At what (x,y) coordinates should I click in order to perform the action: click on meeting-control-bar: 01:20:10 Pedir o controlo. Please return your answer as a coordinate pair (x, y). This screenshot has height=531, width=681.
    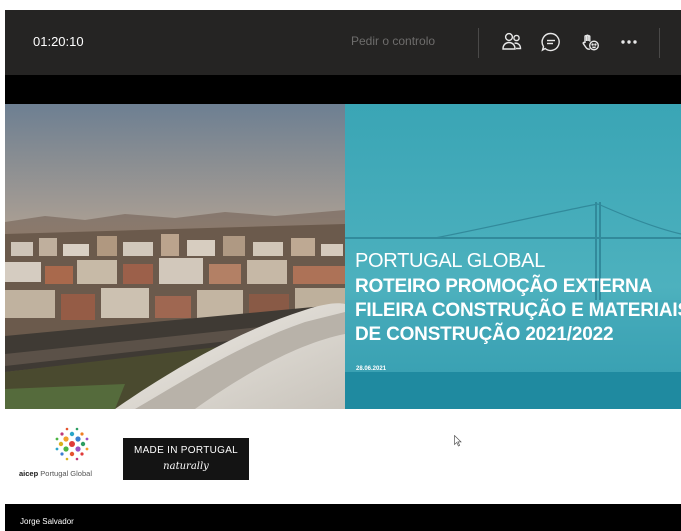
    Looking at the image, I should click on (343, 42).